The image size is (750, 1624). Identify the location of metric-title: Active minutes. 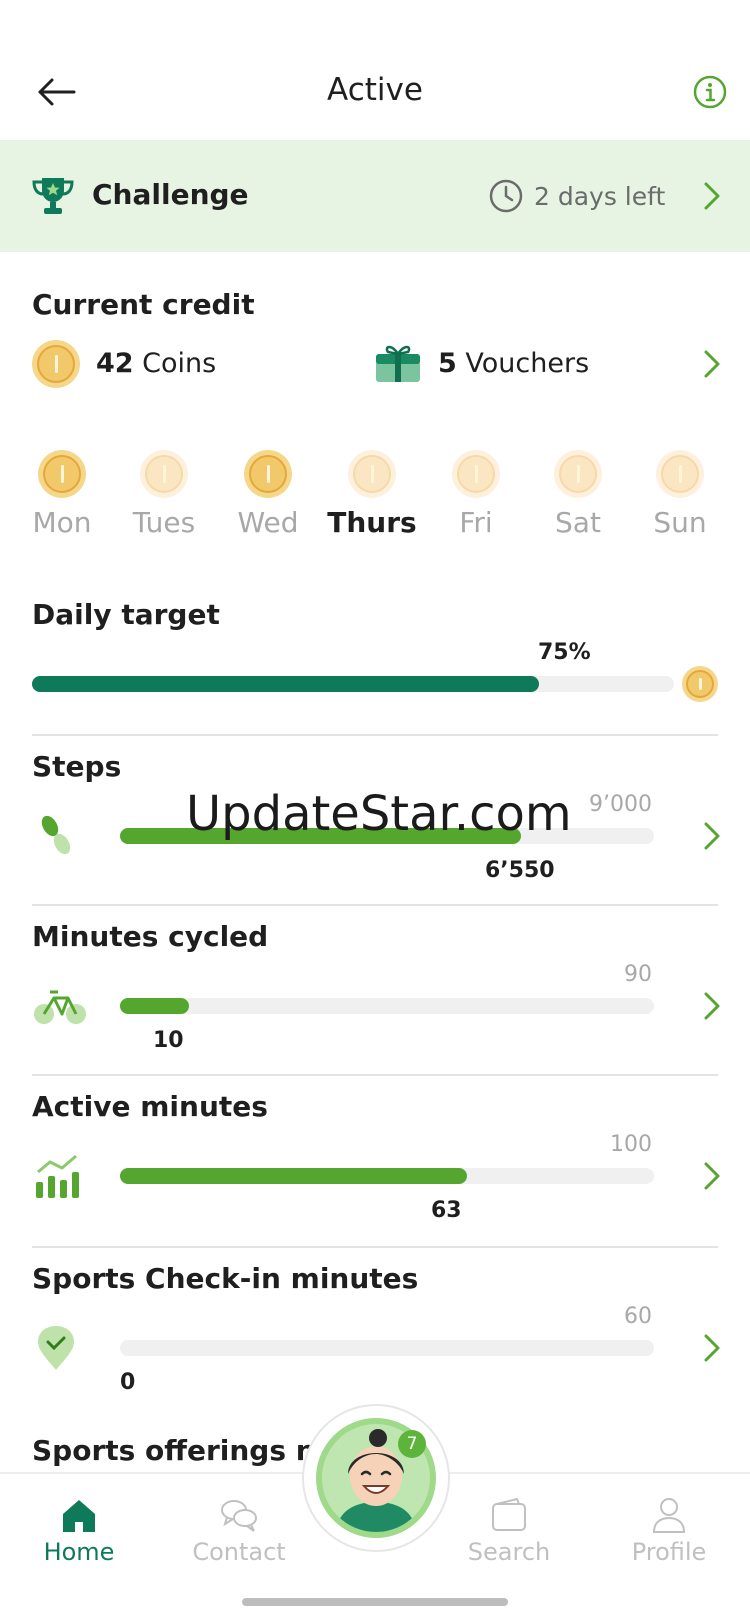
(150, 1106).